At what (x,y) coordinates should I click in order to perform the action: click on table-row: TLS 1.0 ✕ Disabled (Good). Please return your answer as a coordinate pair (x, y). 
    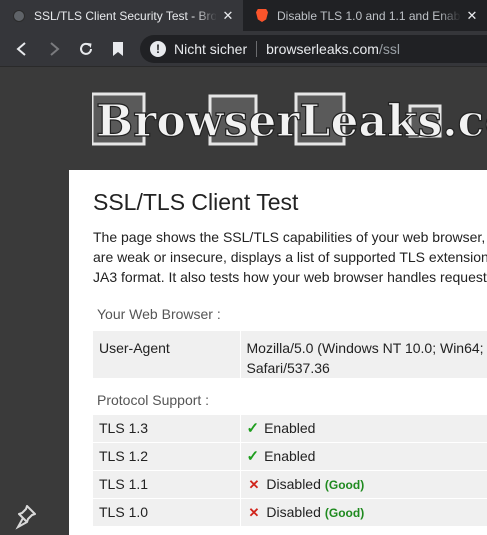
    Looking at the image, I should click on (290, 512).